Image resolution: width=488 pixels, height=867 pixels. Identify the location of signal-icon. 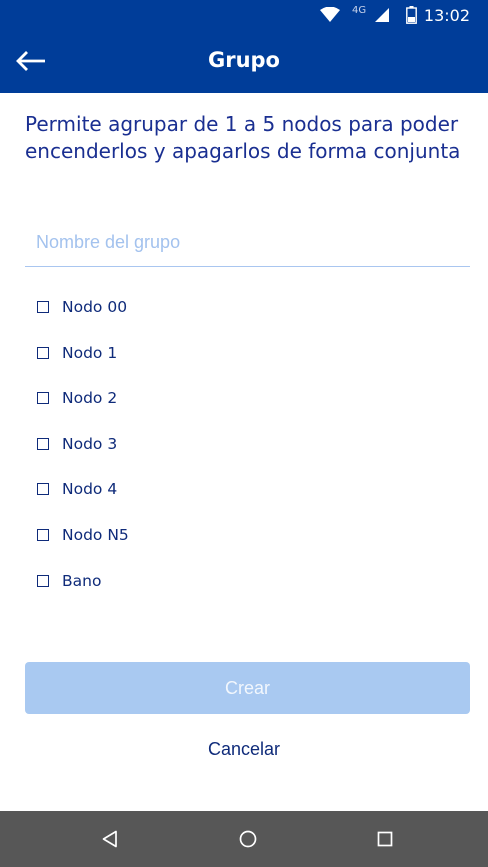
(382, 15).